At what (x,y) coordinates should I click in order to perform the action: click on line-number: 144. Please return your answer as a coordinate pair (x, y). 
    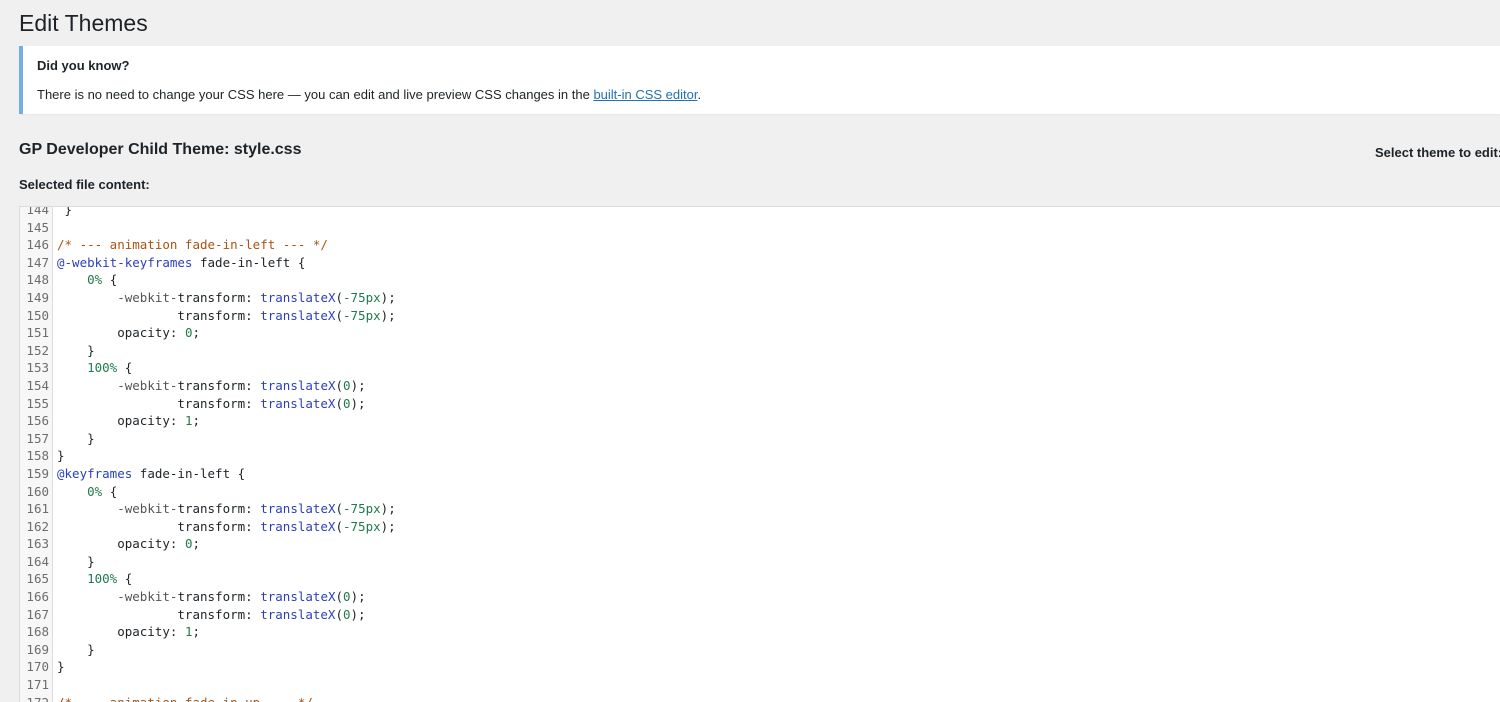
    Looking at the image, I should click on (37, 211).